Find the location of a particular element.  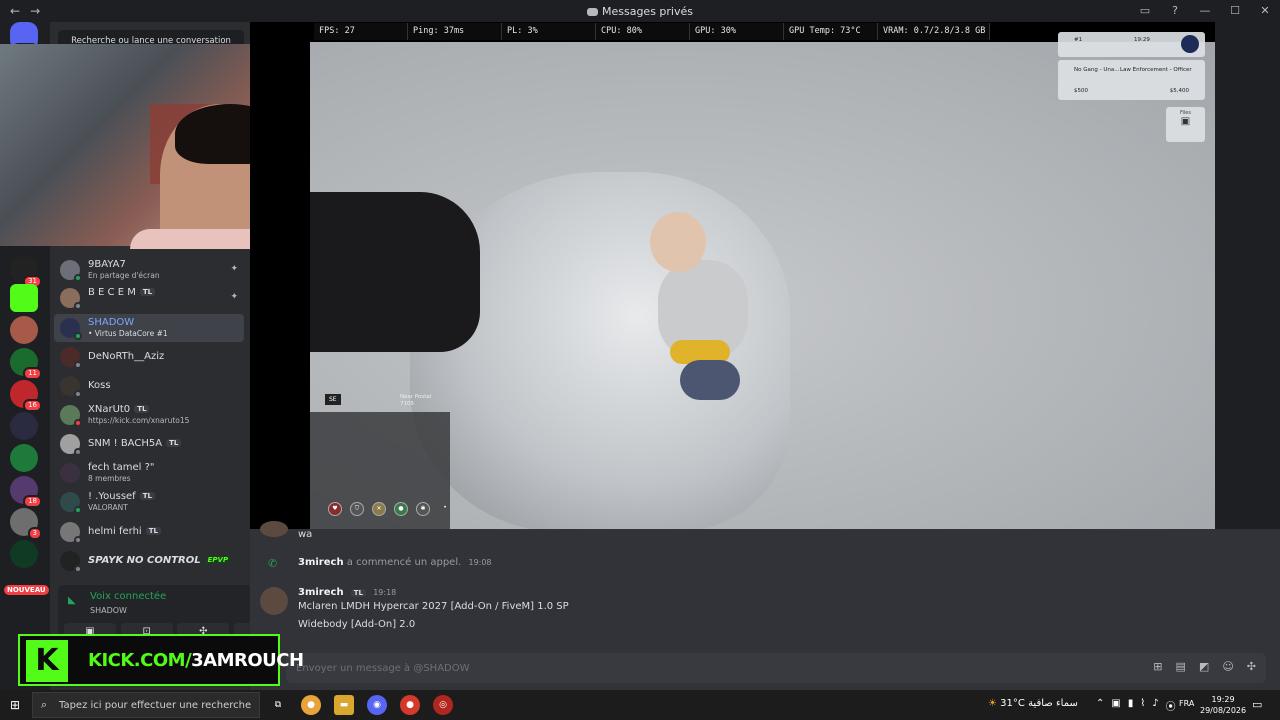

sticker-icon: ◩ is located at coordinates (1204, 666).